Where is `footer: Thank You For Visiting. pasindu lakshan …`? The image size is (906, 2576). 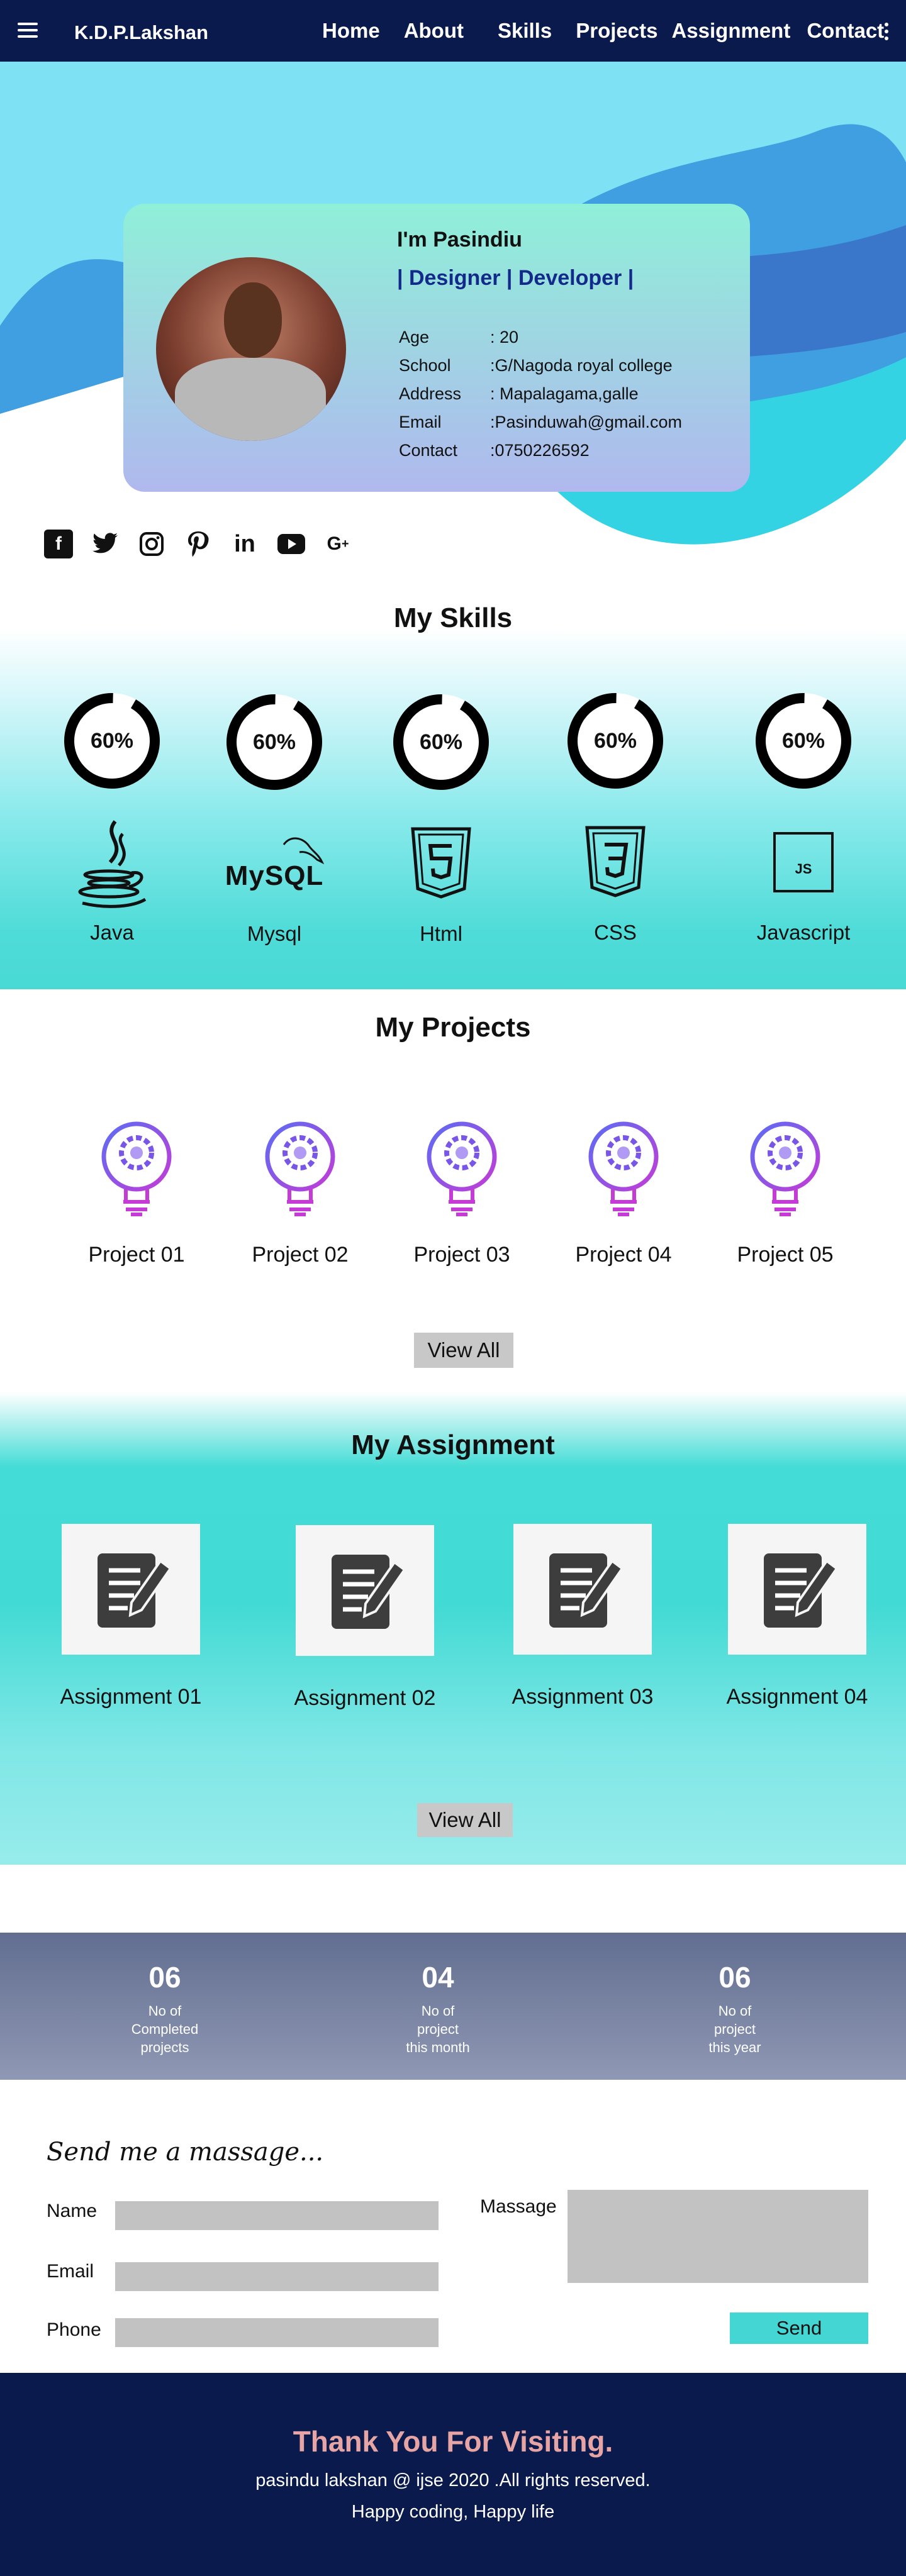
footer: Thank You For Visiting. pasindu lakshan … is located at coordinates (453, 2474).